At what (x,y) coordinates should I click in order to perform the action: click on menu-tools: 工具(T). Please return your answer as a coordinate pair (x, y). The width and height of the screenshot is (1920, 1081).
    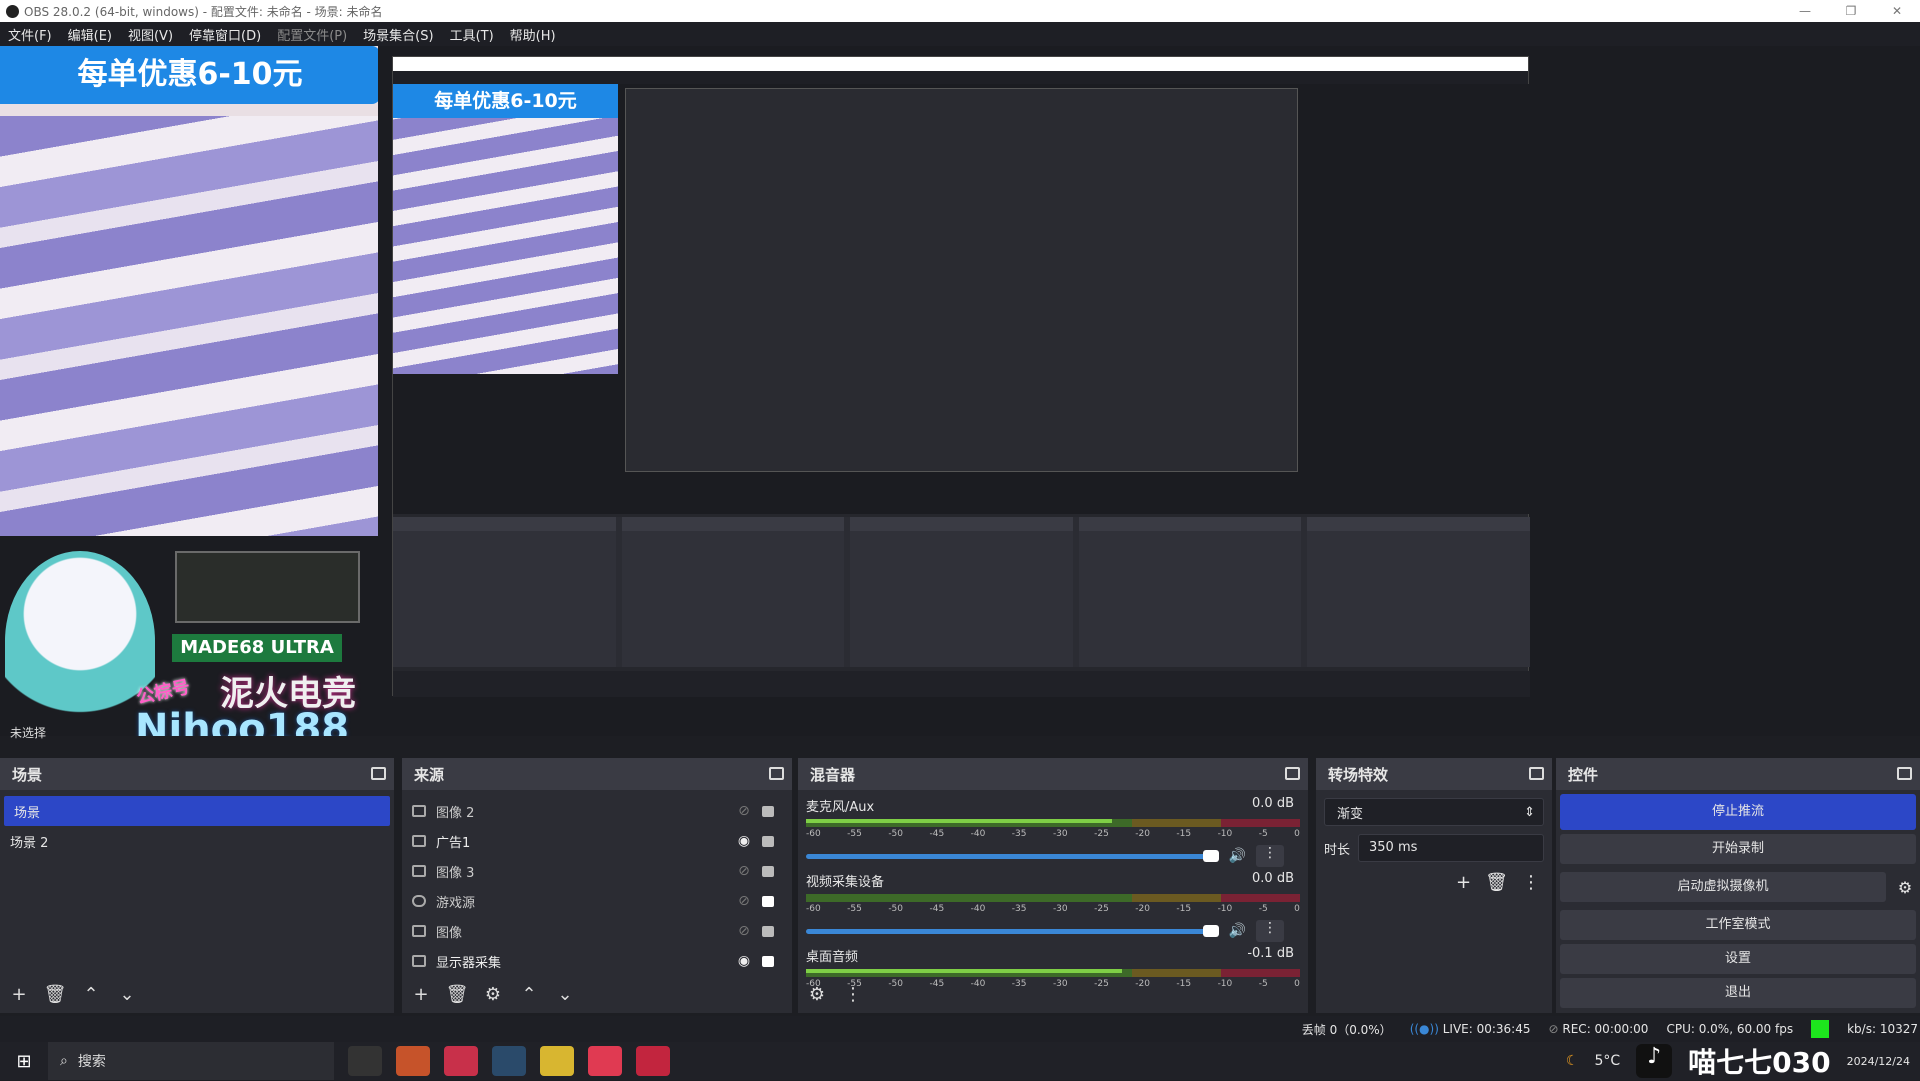
    Looking at the image, I should click on (472, 34).